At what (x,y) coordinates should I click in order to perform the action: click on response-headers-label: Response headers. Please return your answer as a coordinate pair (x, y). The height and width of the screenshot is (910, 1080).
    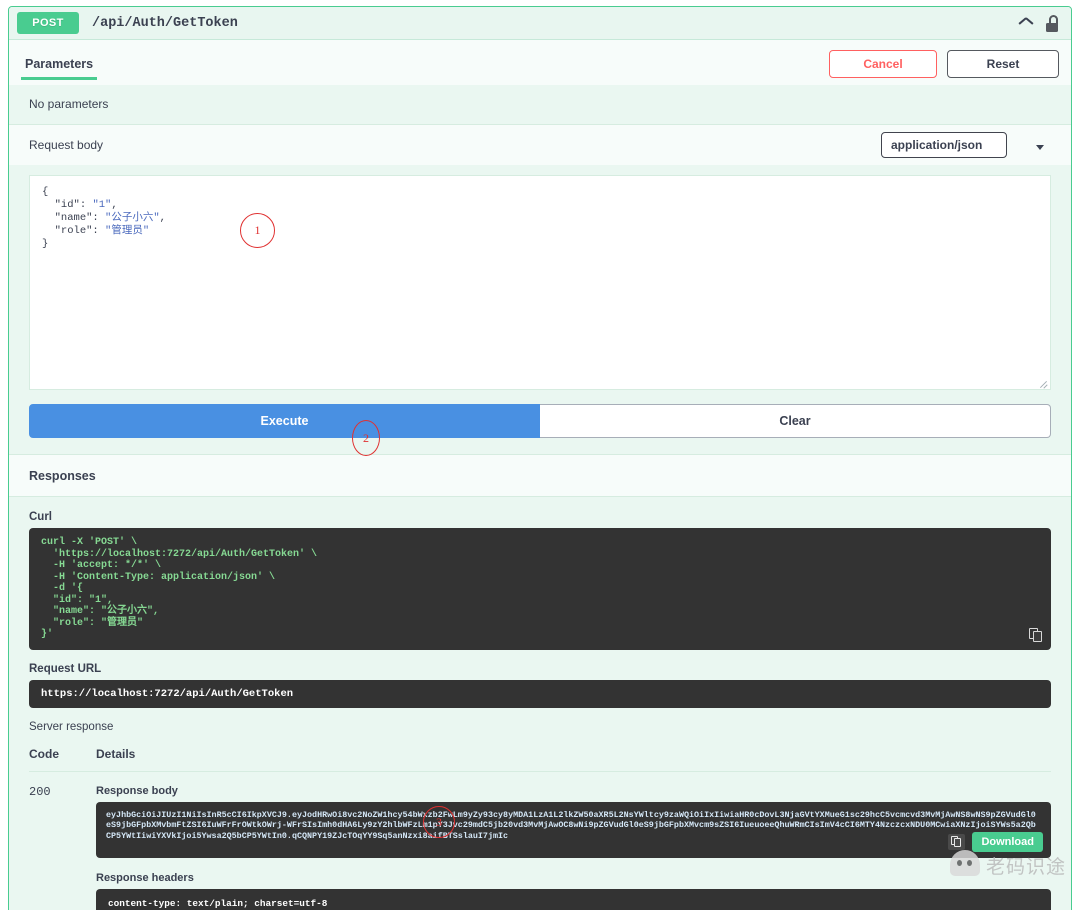
    Looking at the image, I should click on (145, 877).